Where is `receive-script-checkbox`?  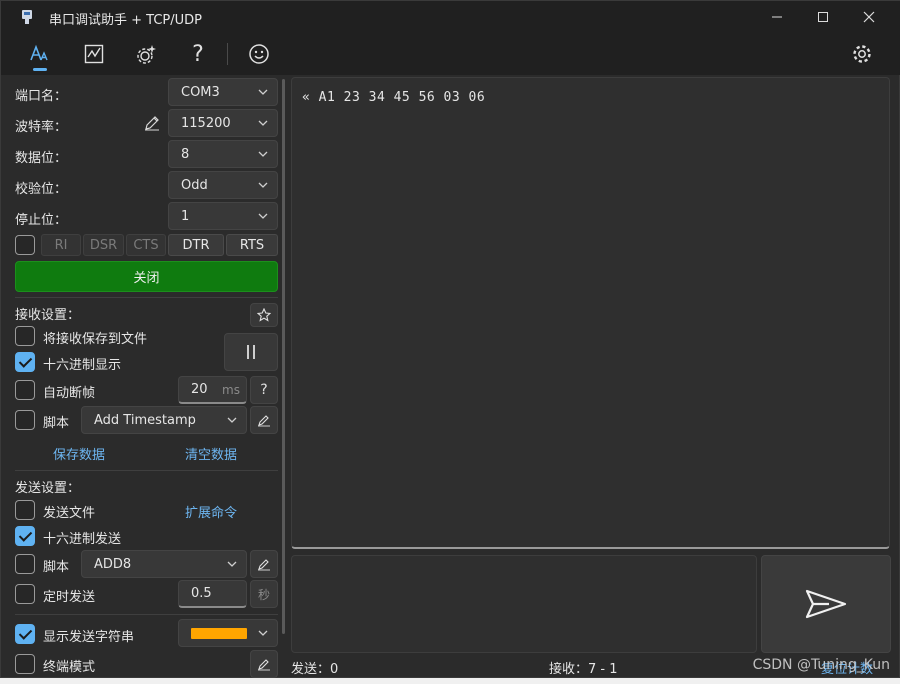 receive-script-checkbox is located at coordinates (25, 420).